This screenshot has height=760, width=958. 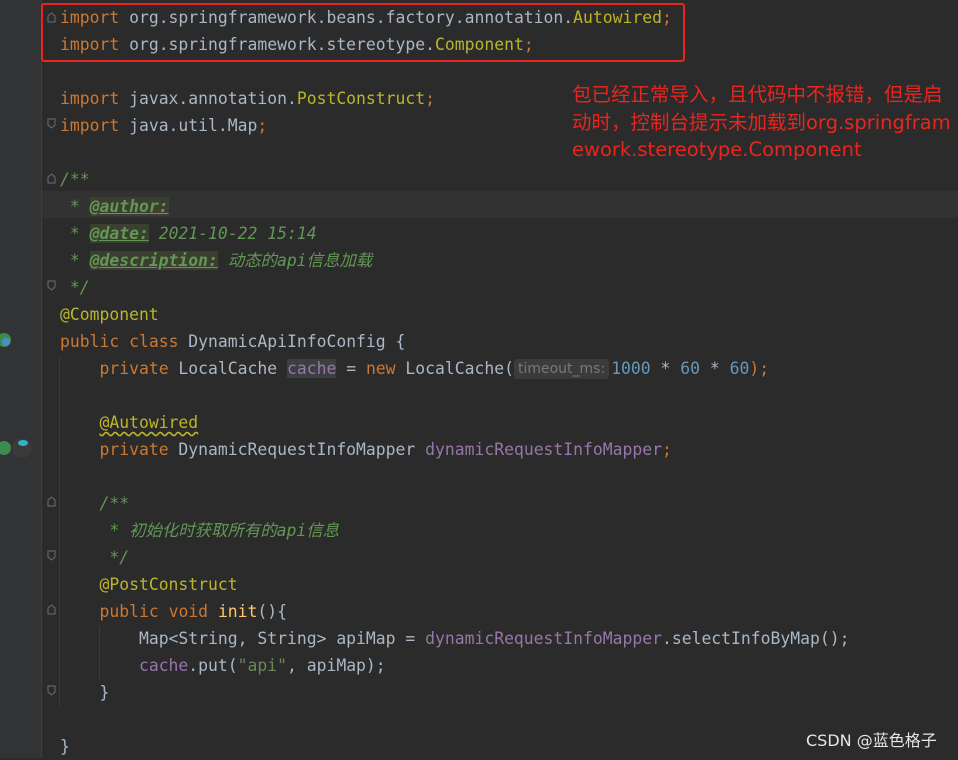 What do you see at coordinates (219, 530) in the screenshot?
I see `code-line-method-doc: * 初始化时获取所有的api信息` at bounding box center [219, 530].